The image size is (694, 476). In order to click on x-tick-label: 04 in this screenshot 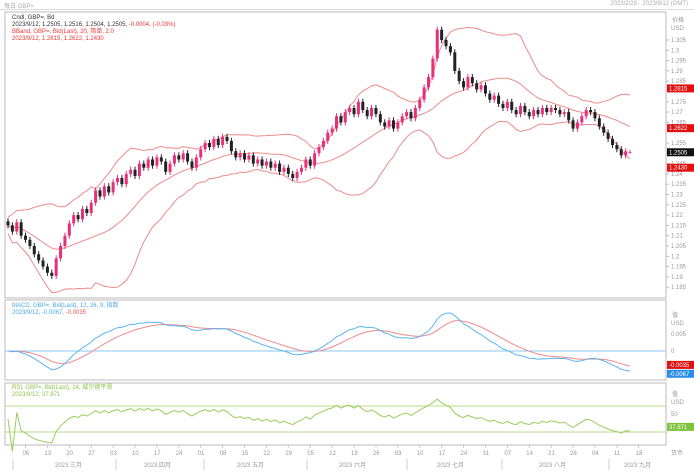, I will do `click(595, 454)`.